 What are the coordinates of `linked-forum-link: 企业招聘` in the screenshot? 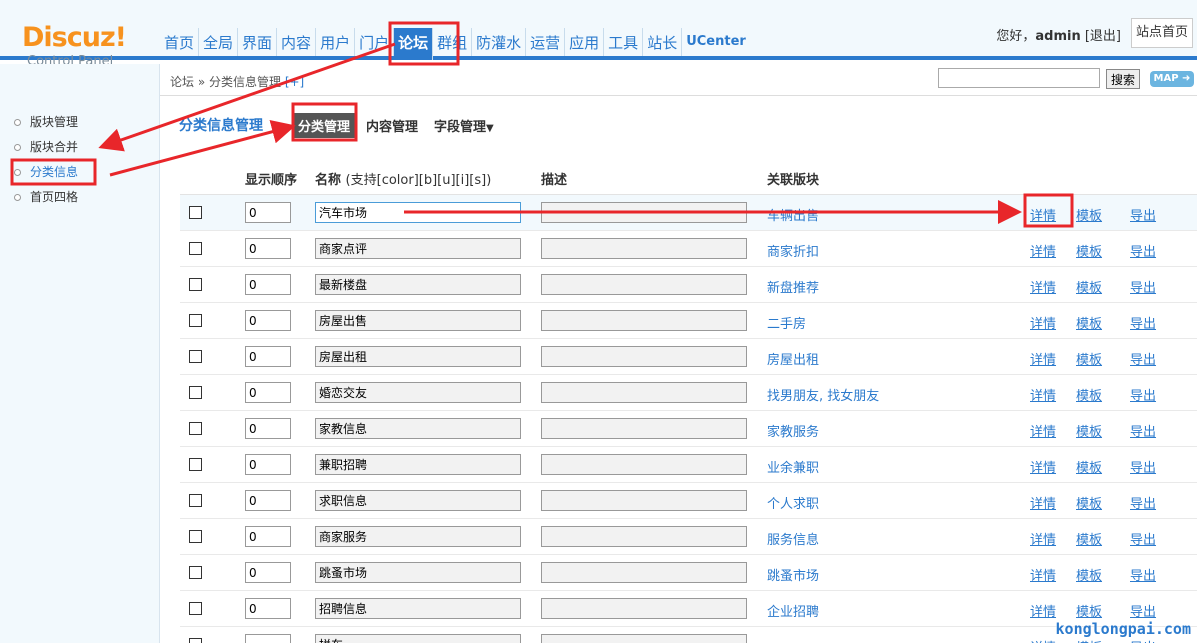 It's located at (793, 610).